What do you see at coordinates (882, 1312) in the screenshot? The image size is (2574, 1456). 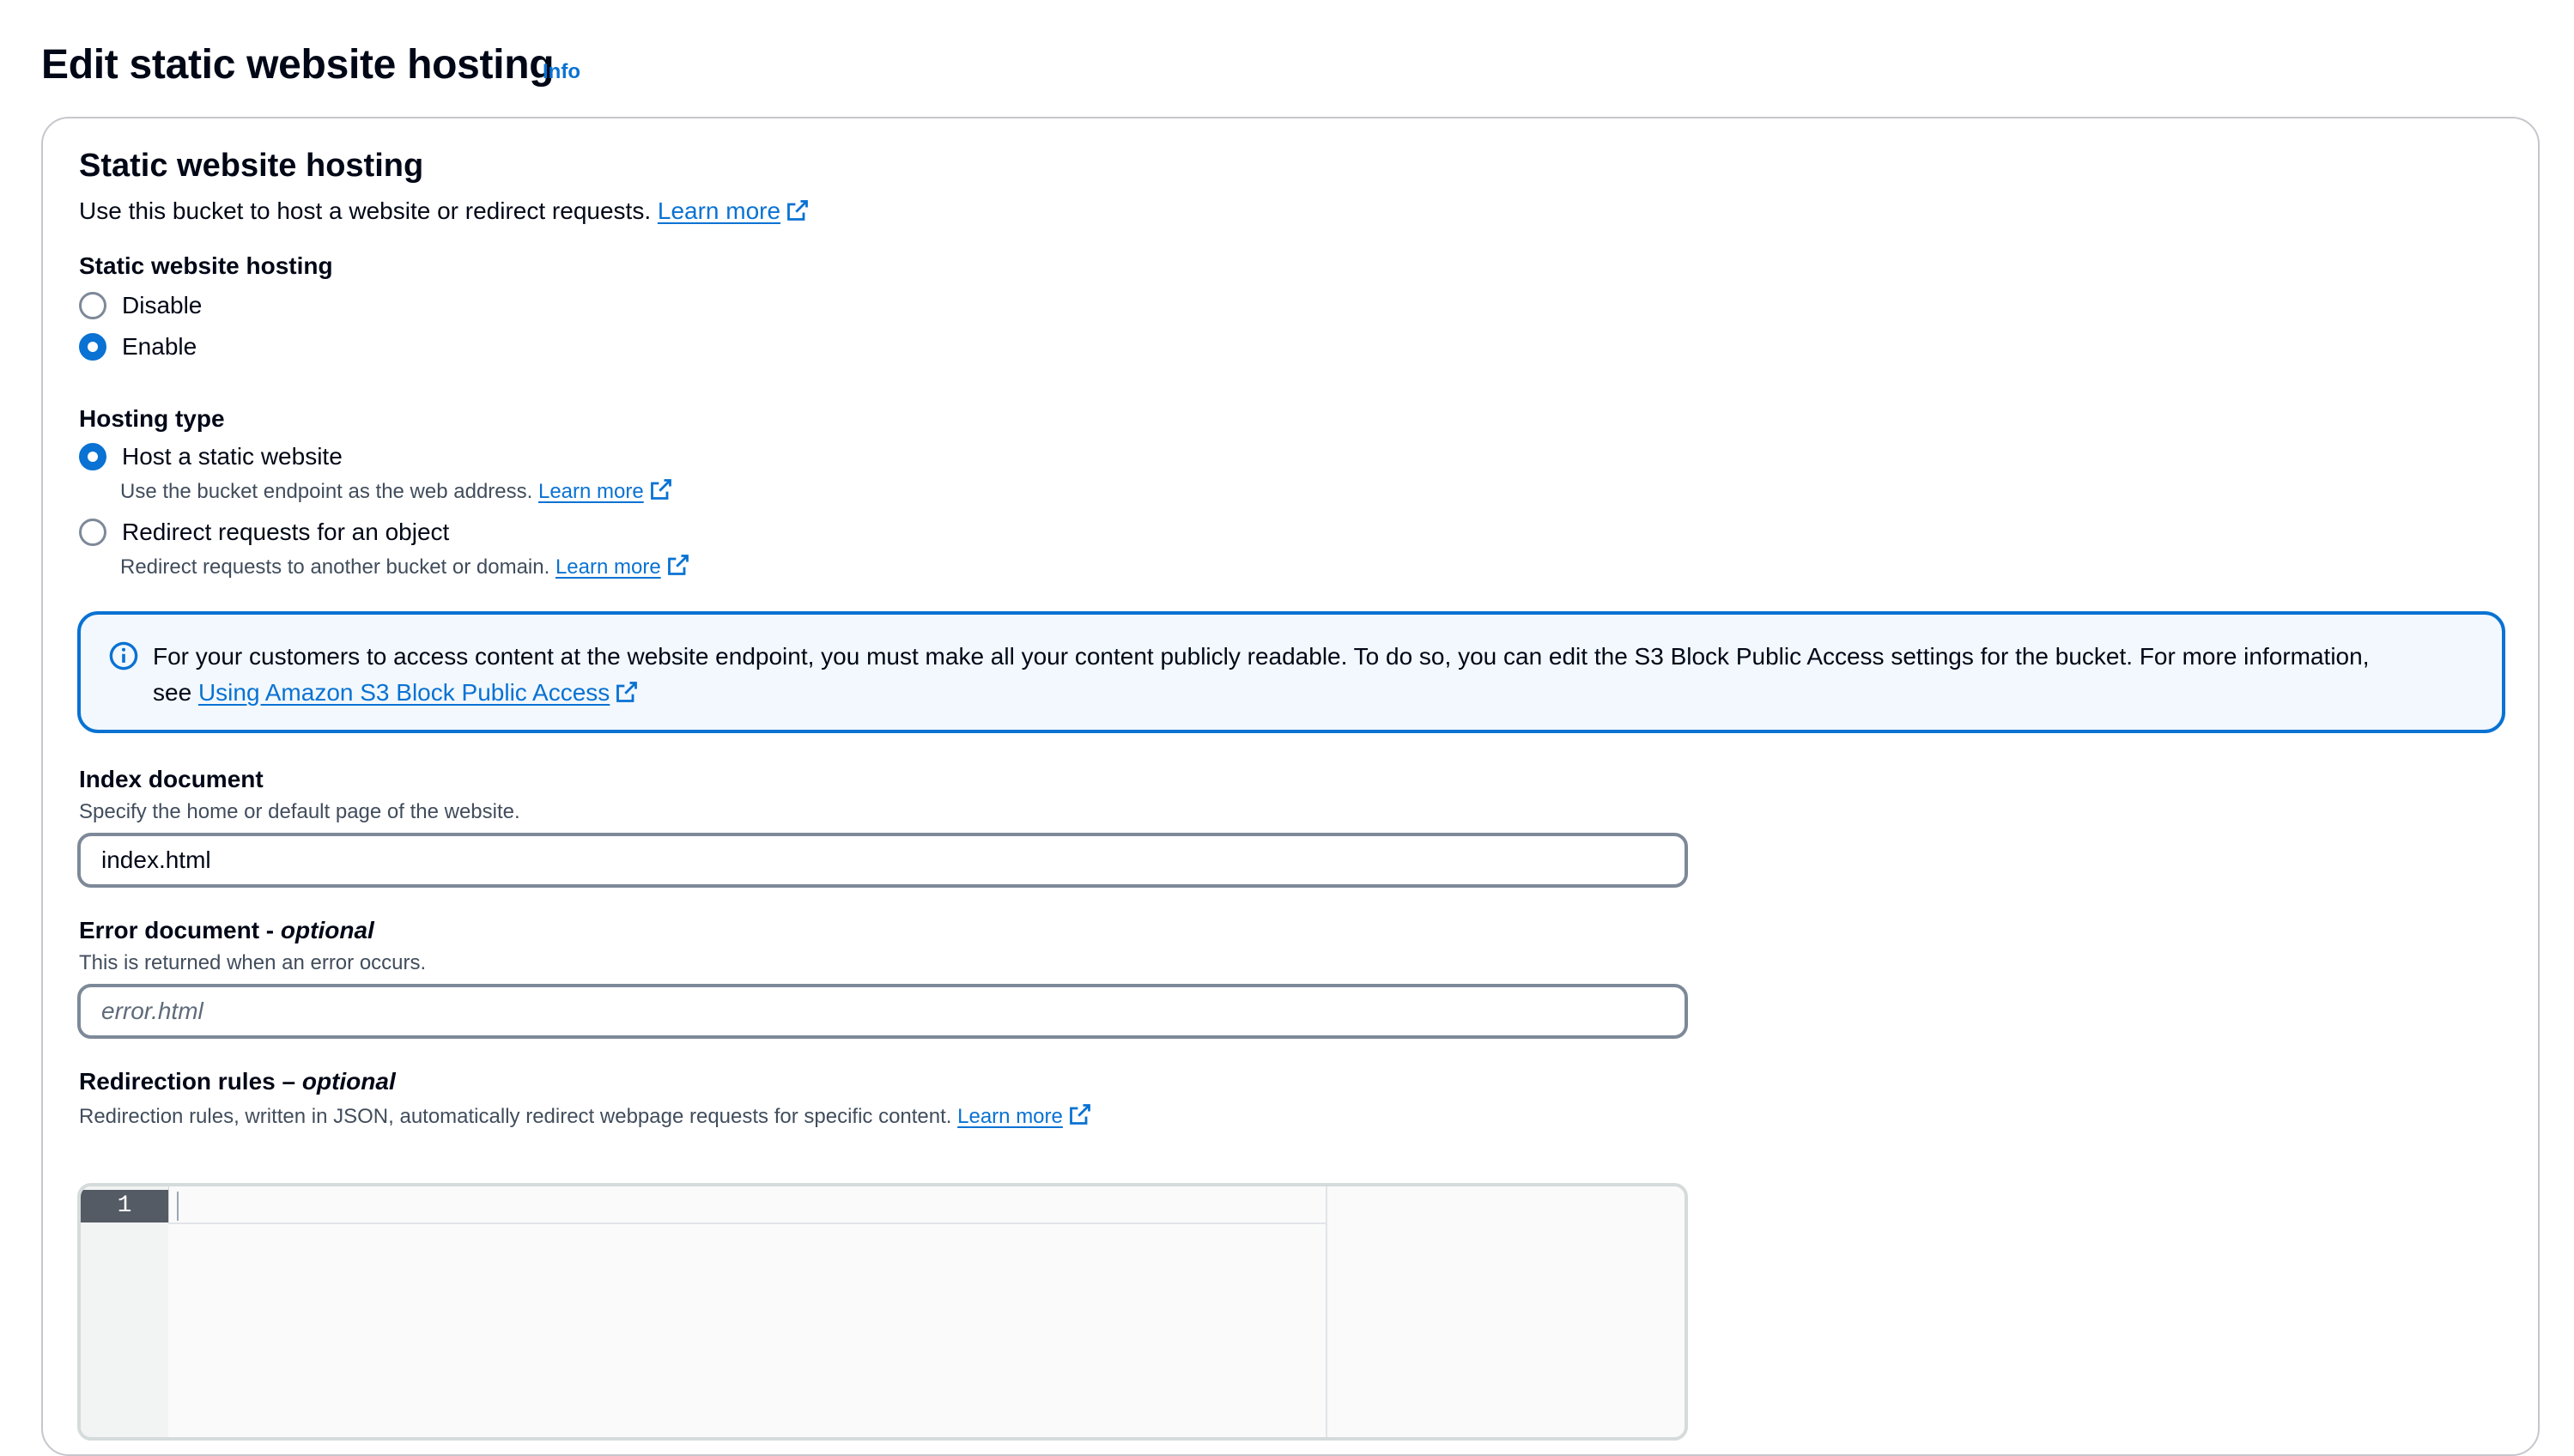 I see `redirection-rules-editor: 1` at bounding box center [882, 1312].